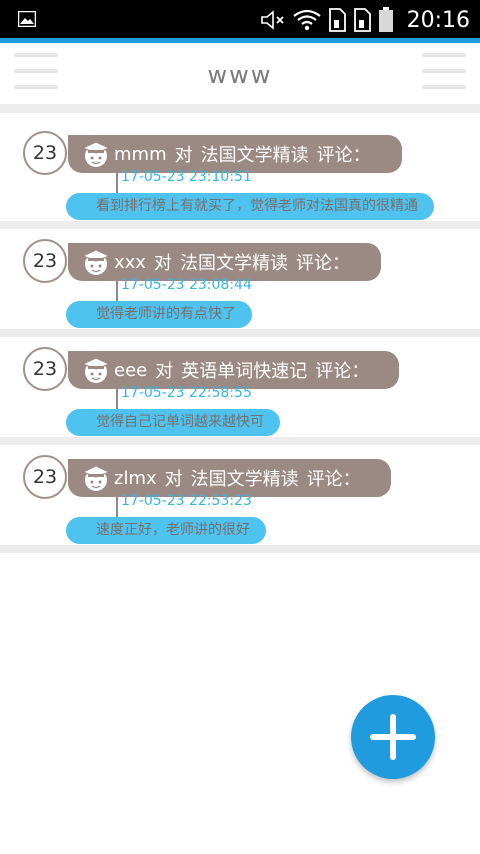 Image resolution: width=480 pixels, height=854 pixels. Describe the element at coordinates (240, 108) in the screenshot. I see `divider` at that location.